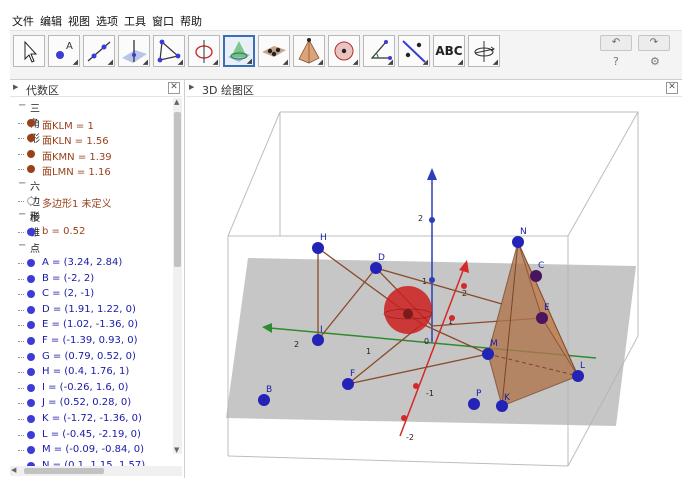  What do you see at coordinates (79, 21) in the screenshot?
I see `menu-view: 视图` at bounding box center [79, 21].